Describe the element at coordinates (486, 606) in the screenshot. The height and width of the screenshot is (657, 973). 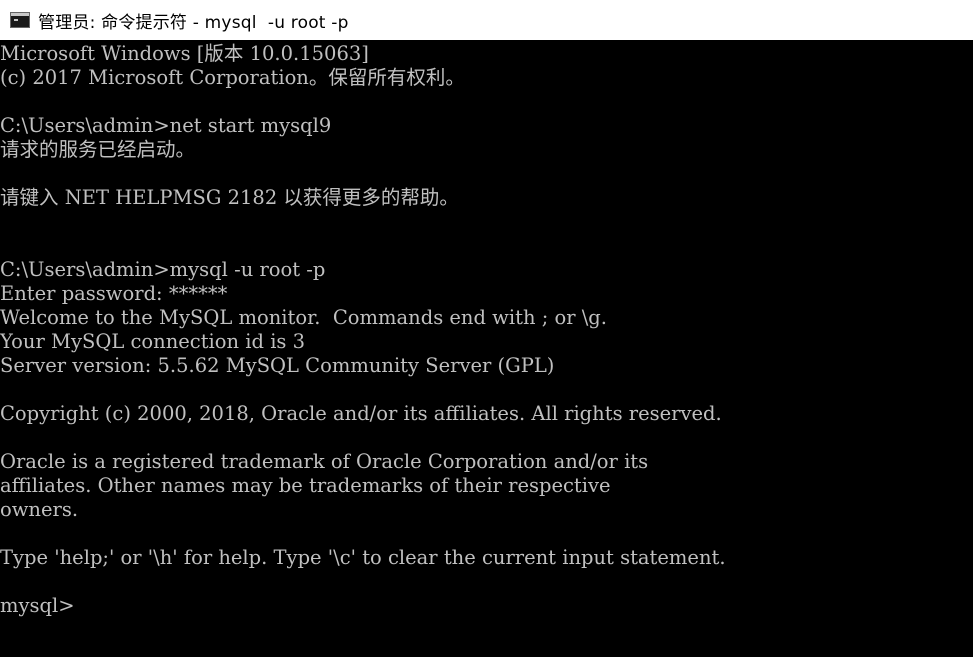
I see `mysql-prompt: mysql>` at that location.